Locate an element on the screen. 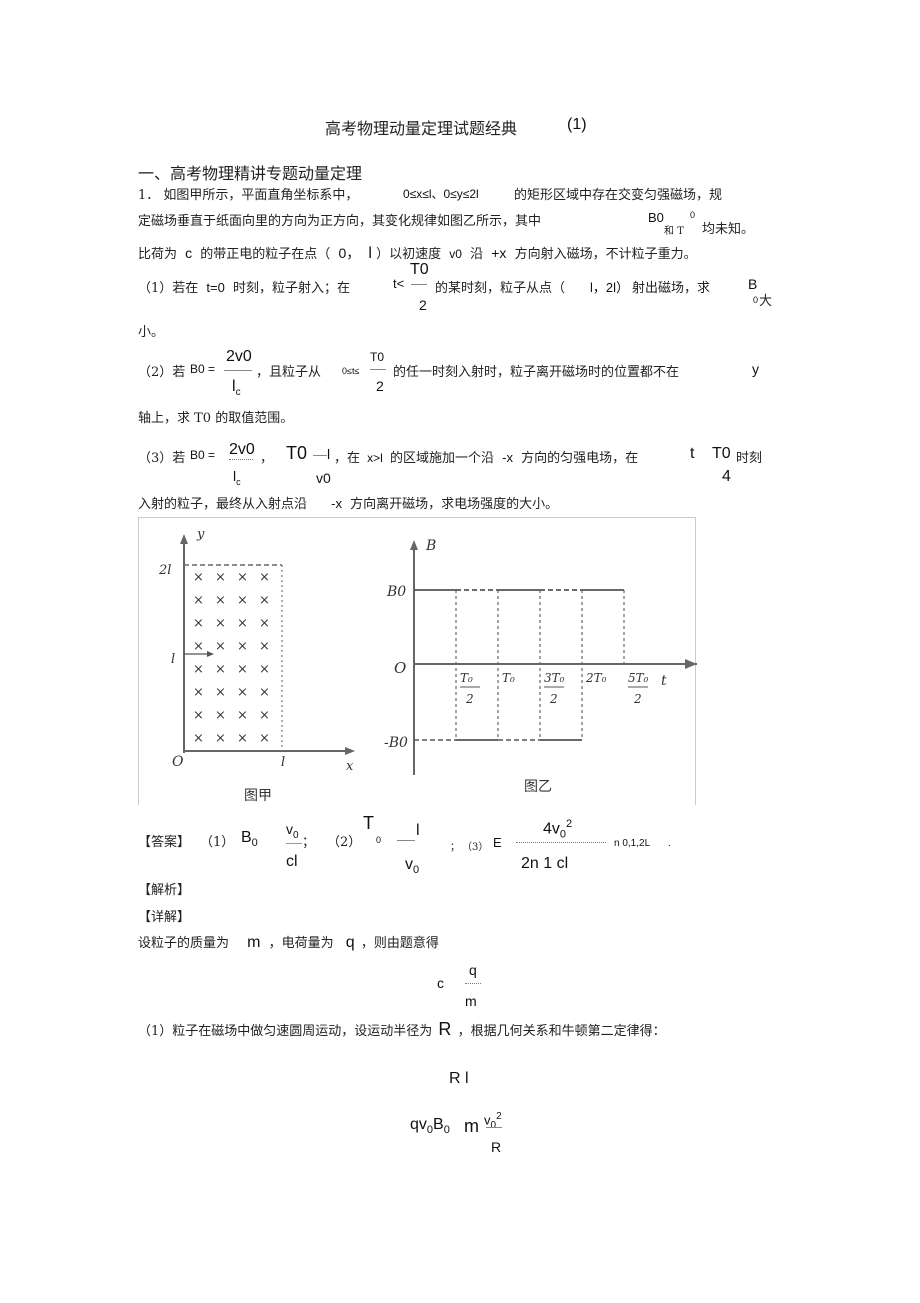  t-sub-zero: 0 is located at coordinates (693, 215).